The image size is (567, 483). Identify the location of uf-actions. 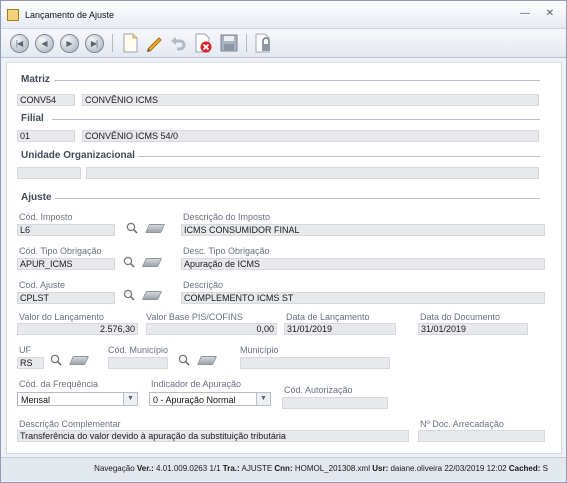
(71, 362).